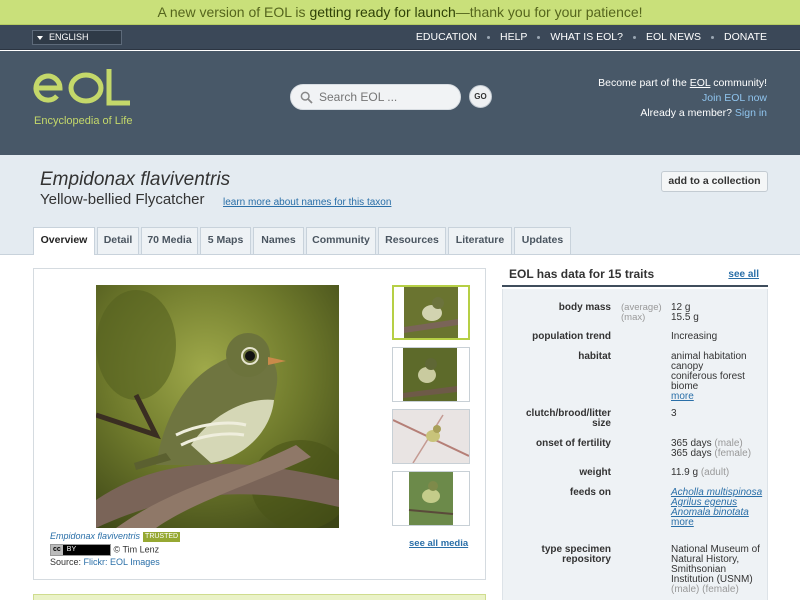  What do you see at coordinates (233, 12) in the screenshot?
I see `banner-text-pre: A new version of EOL is` at bounding box center [233, 12].